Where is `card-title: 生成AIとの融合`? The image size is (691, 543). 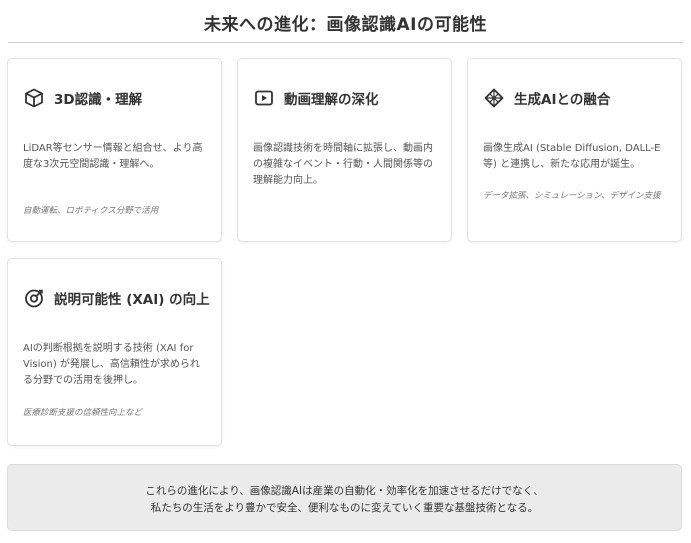
card-title: 生成AIとの融合 is located at coordinates (562, 100).